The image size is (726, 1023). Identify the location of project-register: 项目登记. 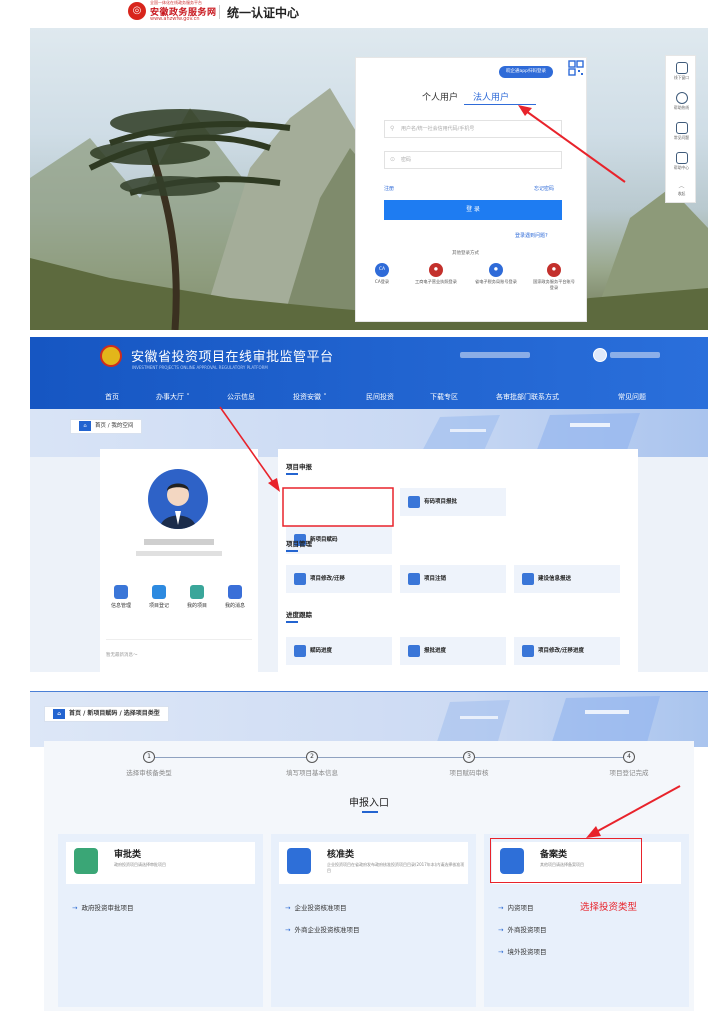
(159, 597).